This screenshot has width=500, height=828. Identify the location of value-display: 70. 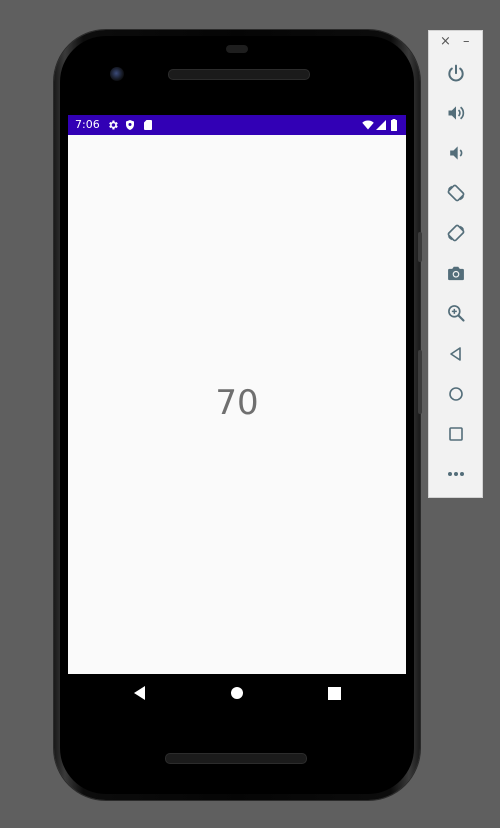
(237, 403).